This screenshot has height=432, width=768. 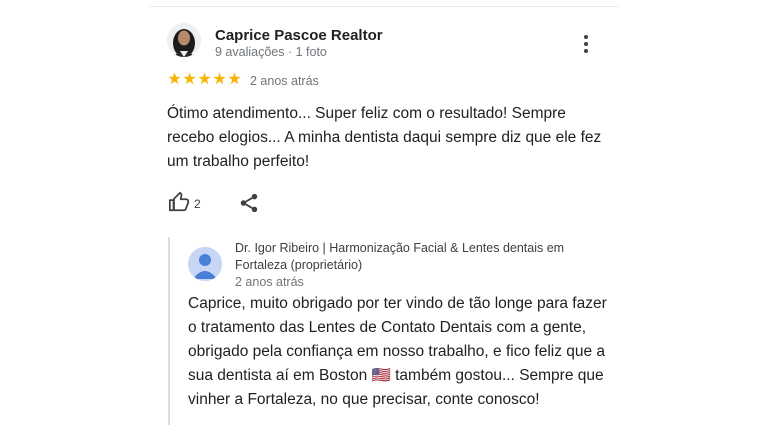 What do you see at coordinates (169, 331) in the screenshot?
I see `reply-indent-bar` at bounding box center [169, 331].